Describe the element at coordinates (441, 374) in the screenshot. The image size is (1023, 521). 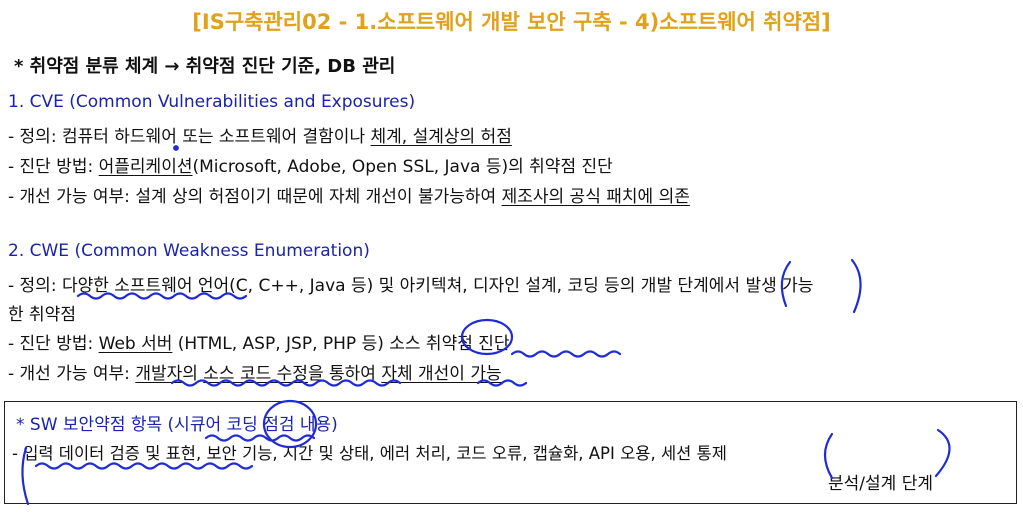
I see `cwe-improve-self: 자체 개선이 가능` at that location.